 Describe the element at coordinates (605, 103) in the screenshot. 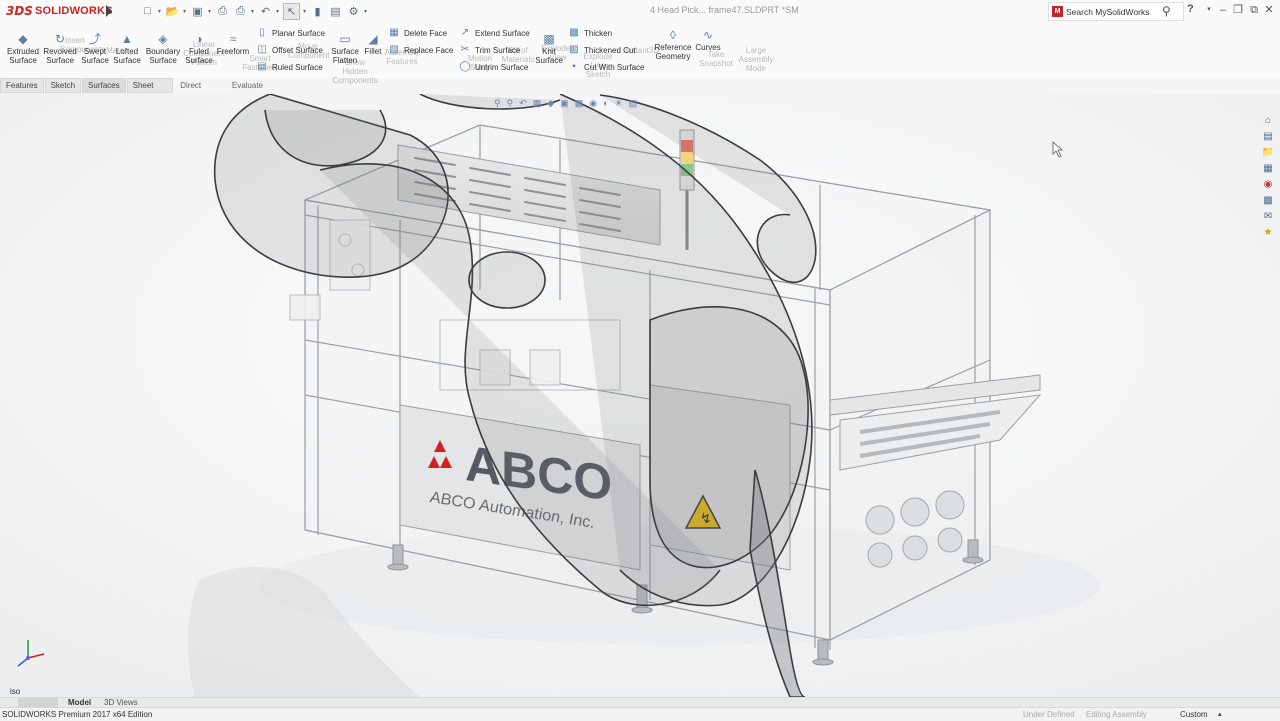

I see `edit-appearance-icon: ◐` at that location.